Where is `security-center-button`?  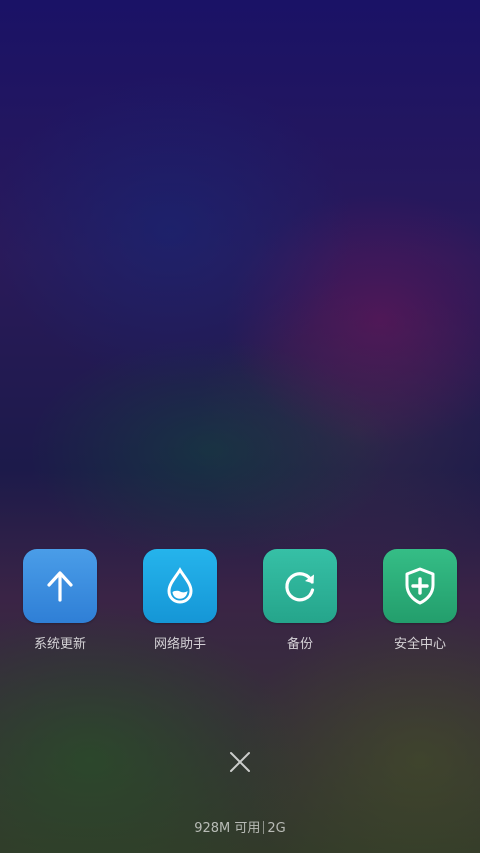
security-center-button is located at coordinates (420, 586).